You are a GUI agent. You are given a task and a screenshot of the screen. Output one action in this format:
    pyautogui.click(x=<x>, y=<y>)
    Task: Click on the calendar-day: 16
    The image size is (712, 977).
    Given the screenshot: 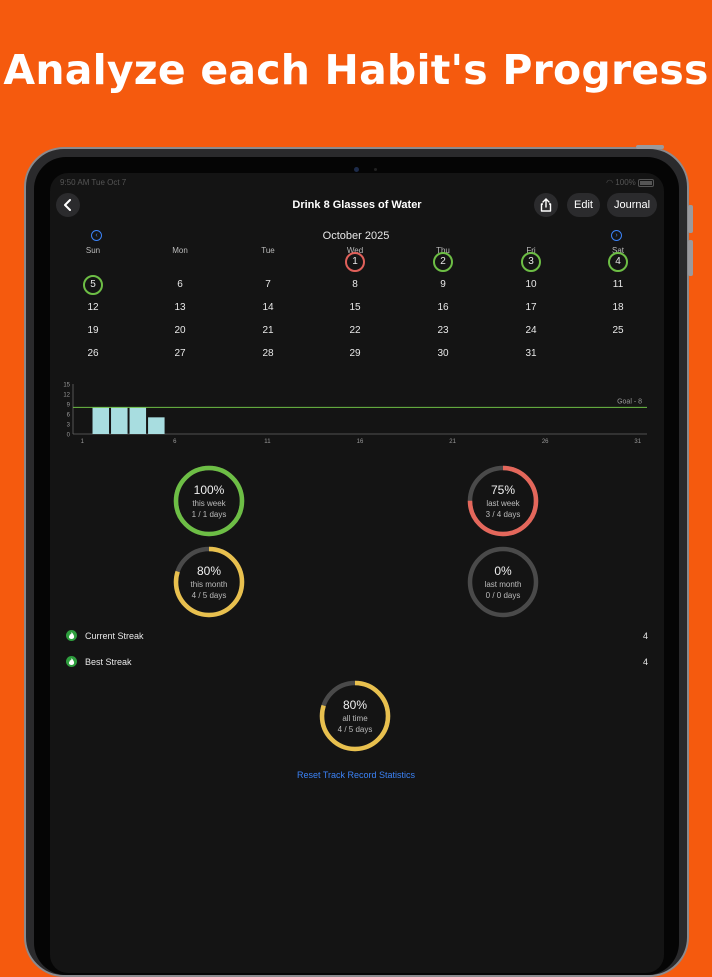 What is the action you would take?
    pyautogui.click(x=443, y=308)
    